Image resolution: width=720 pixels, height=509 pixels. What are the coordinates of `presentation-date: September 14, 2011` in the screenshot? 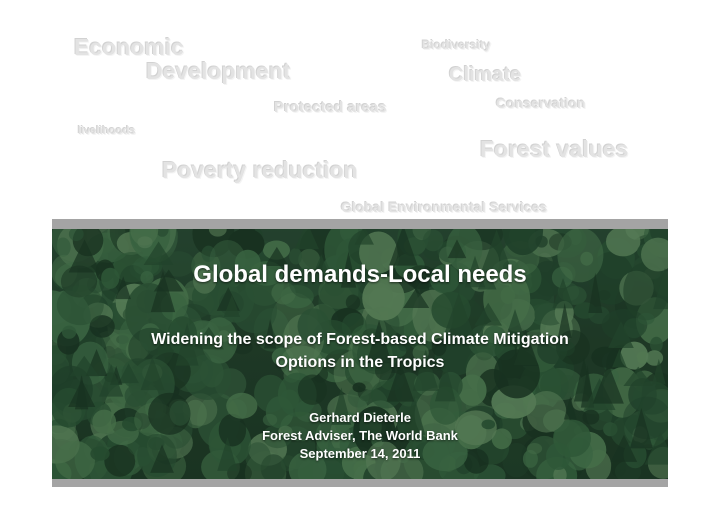 It's located at (360, 453).